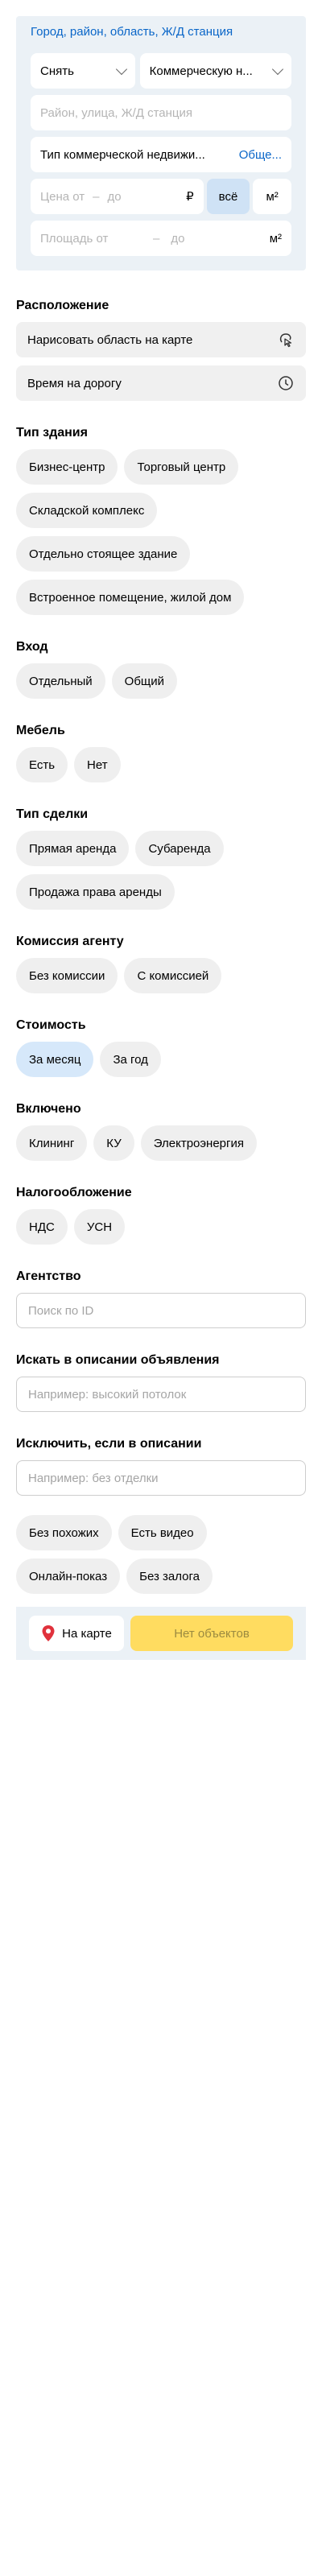  Describe the element at coordinates (110, 339) in the screenshot. I see `draw-area-label: Нарисовать область на карте` at that location.